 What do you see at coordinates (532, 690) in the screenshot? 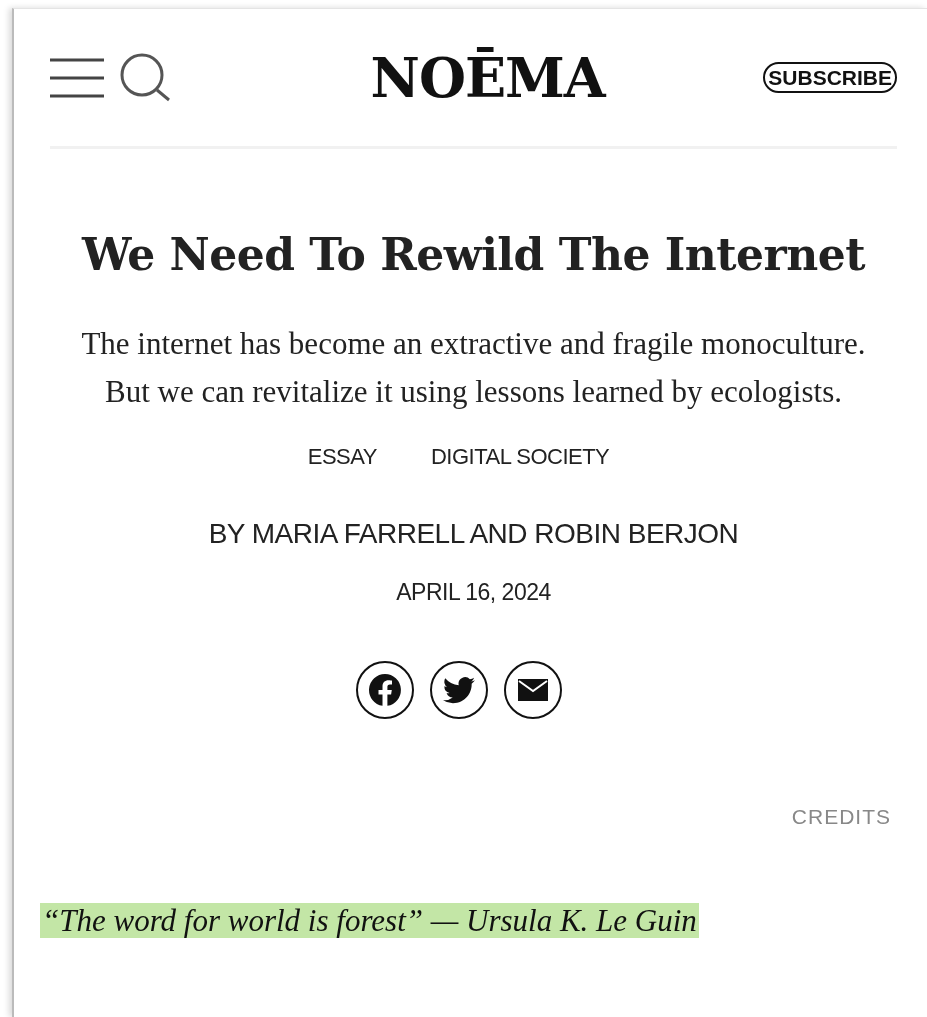
I see `envelope-icon` at bounding box center [532, 690].